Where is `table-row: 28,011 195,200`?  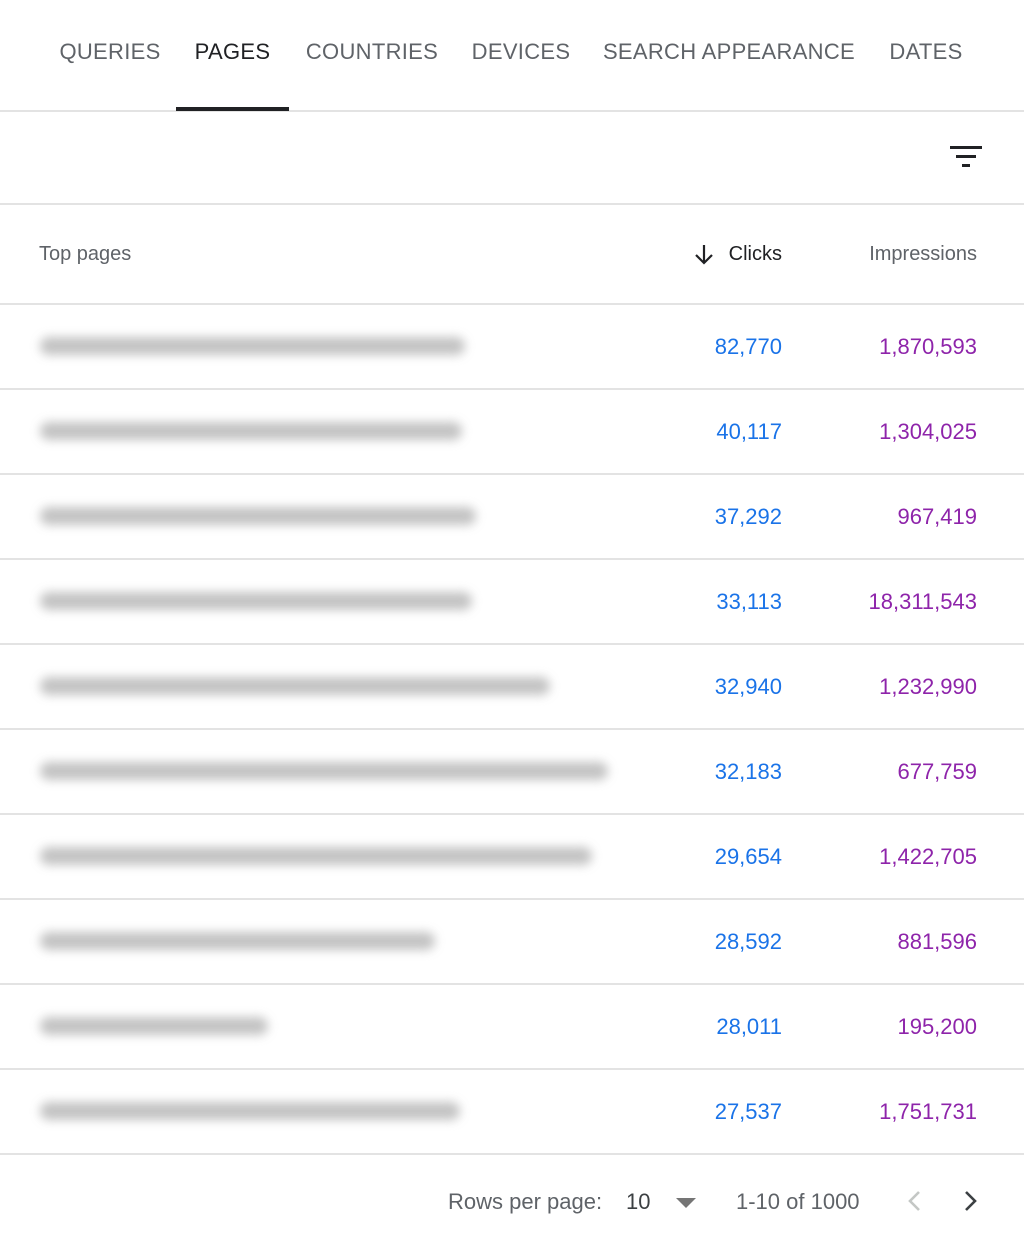
table-row: 28,011 195,200 is located at coordinates (512, 1027).